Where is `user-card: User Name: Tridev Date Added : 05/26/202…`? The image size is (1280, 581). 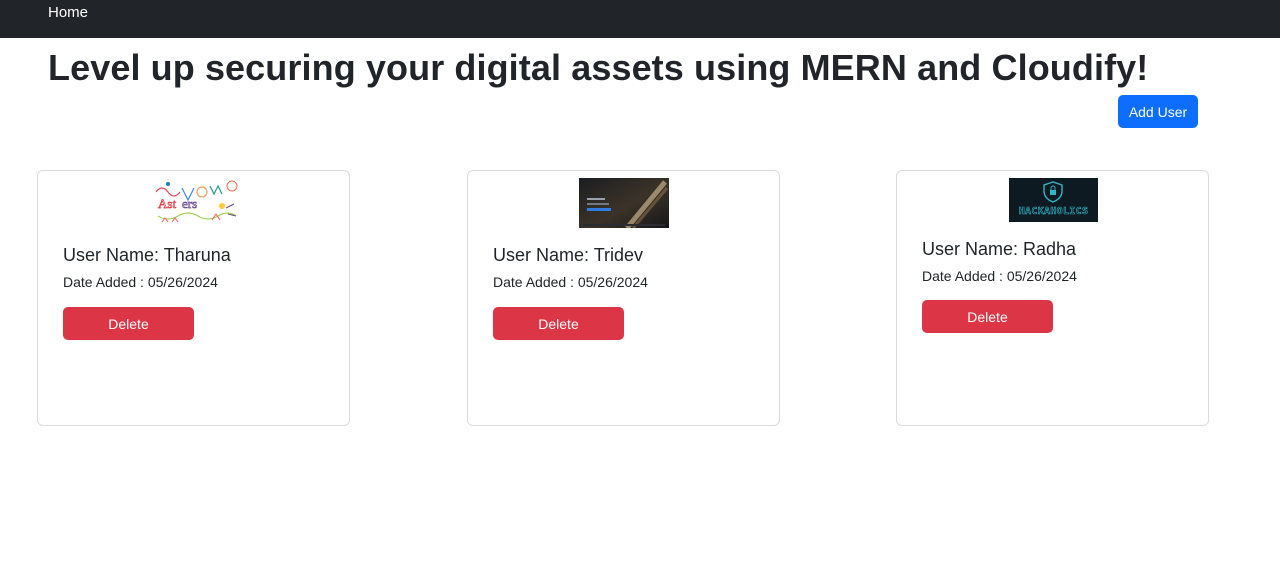 user-card: User Name: Tridev Date Added : 05/26/202… is located at coordinates (623, 298).